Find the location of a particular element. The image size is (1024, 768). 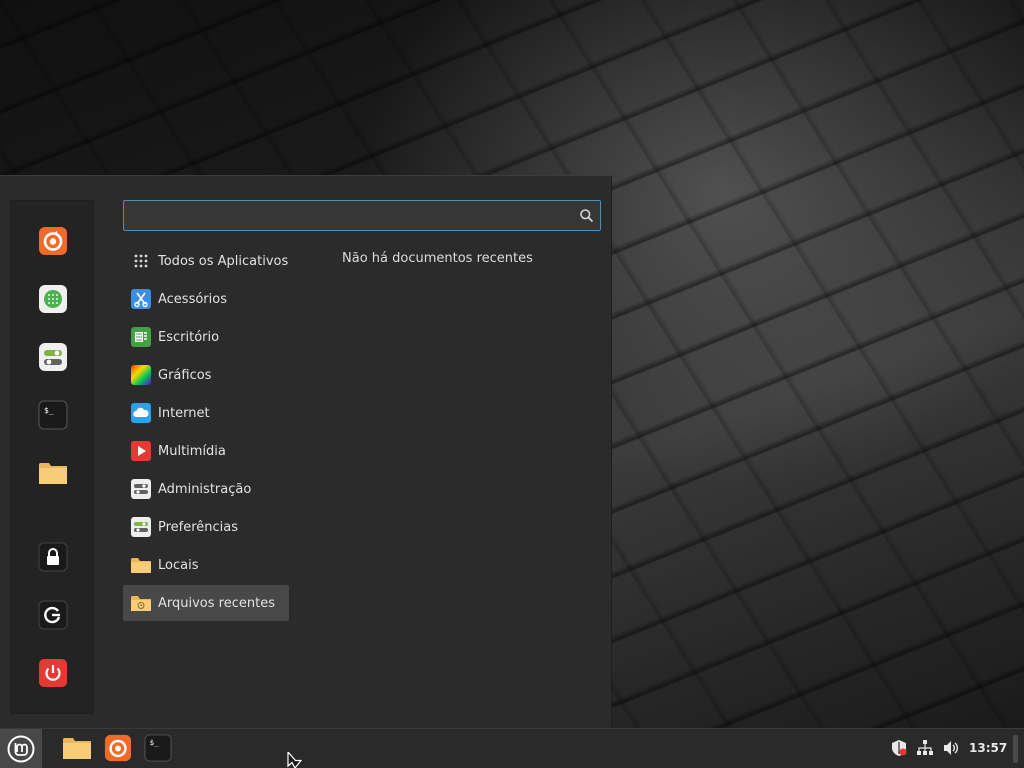

lock-screen-icon is located at coordinates (53, 557).